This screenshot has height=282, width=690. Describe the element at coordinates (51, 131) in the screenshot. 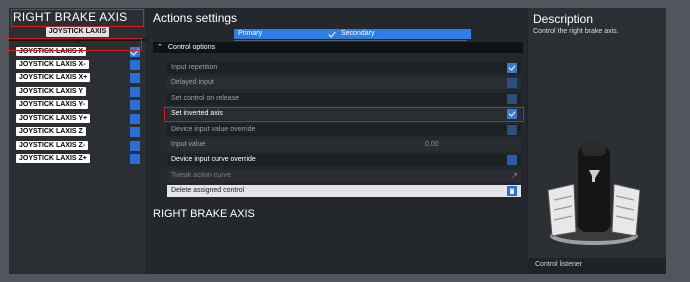

I see `axis-label: JOYSTICK LAXIS Z` at that location.